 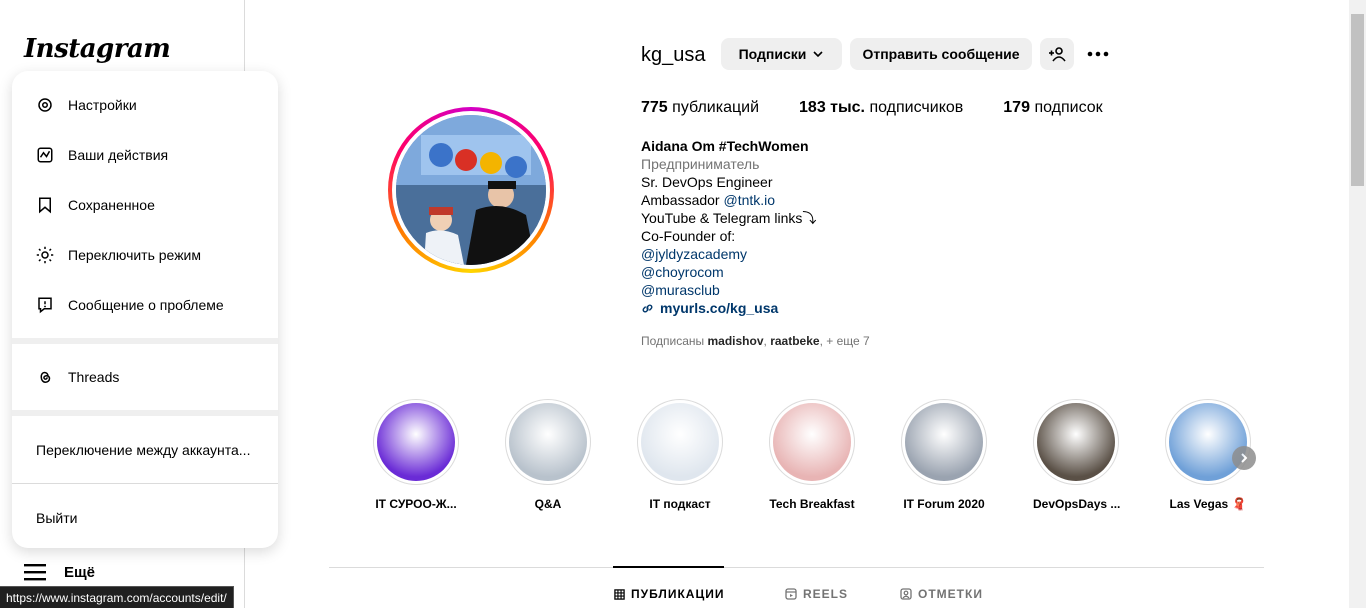 I want to click on report-icon, so click(x=45, y=305).